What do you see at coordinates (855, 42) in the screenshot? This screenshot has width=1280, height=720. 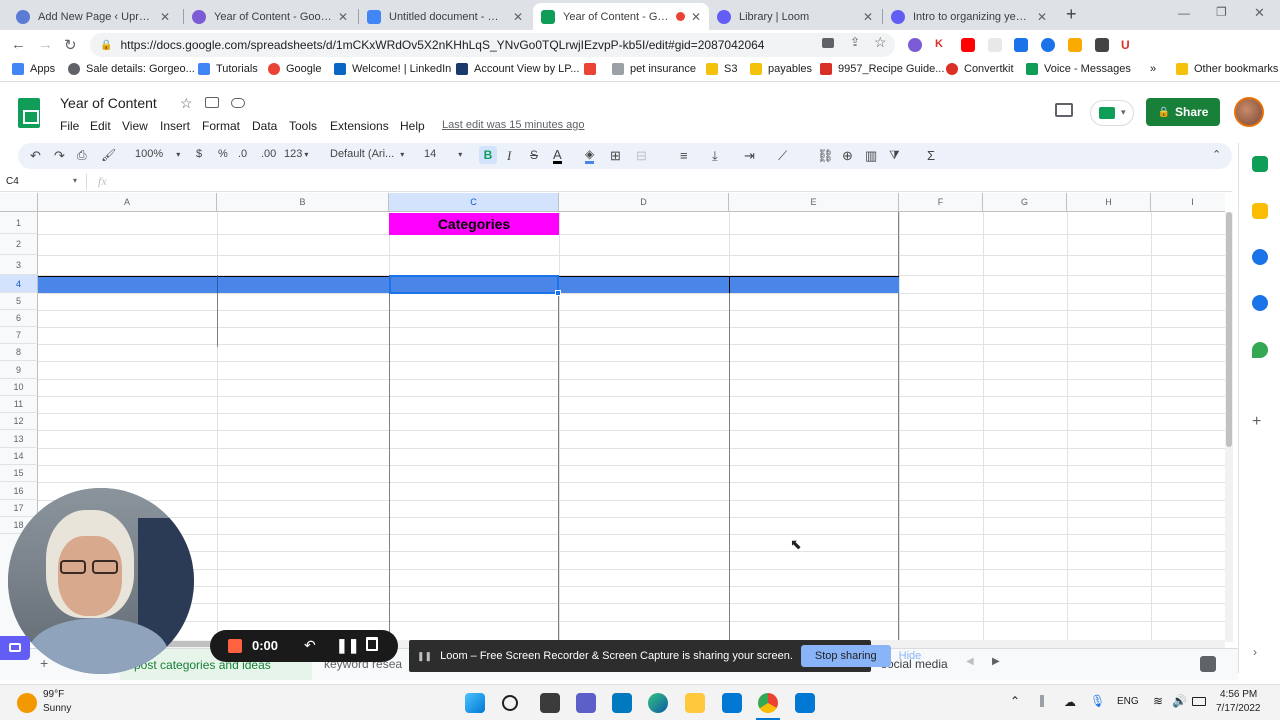 I see `share-page-icon: ⇪` at bounding box center [855, 42].